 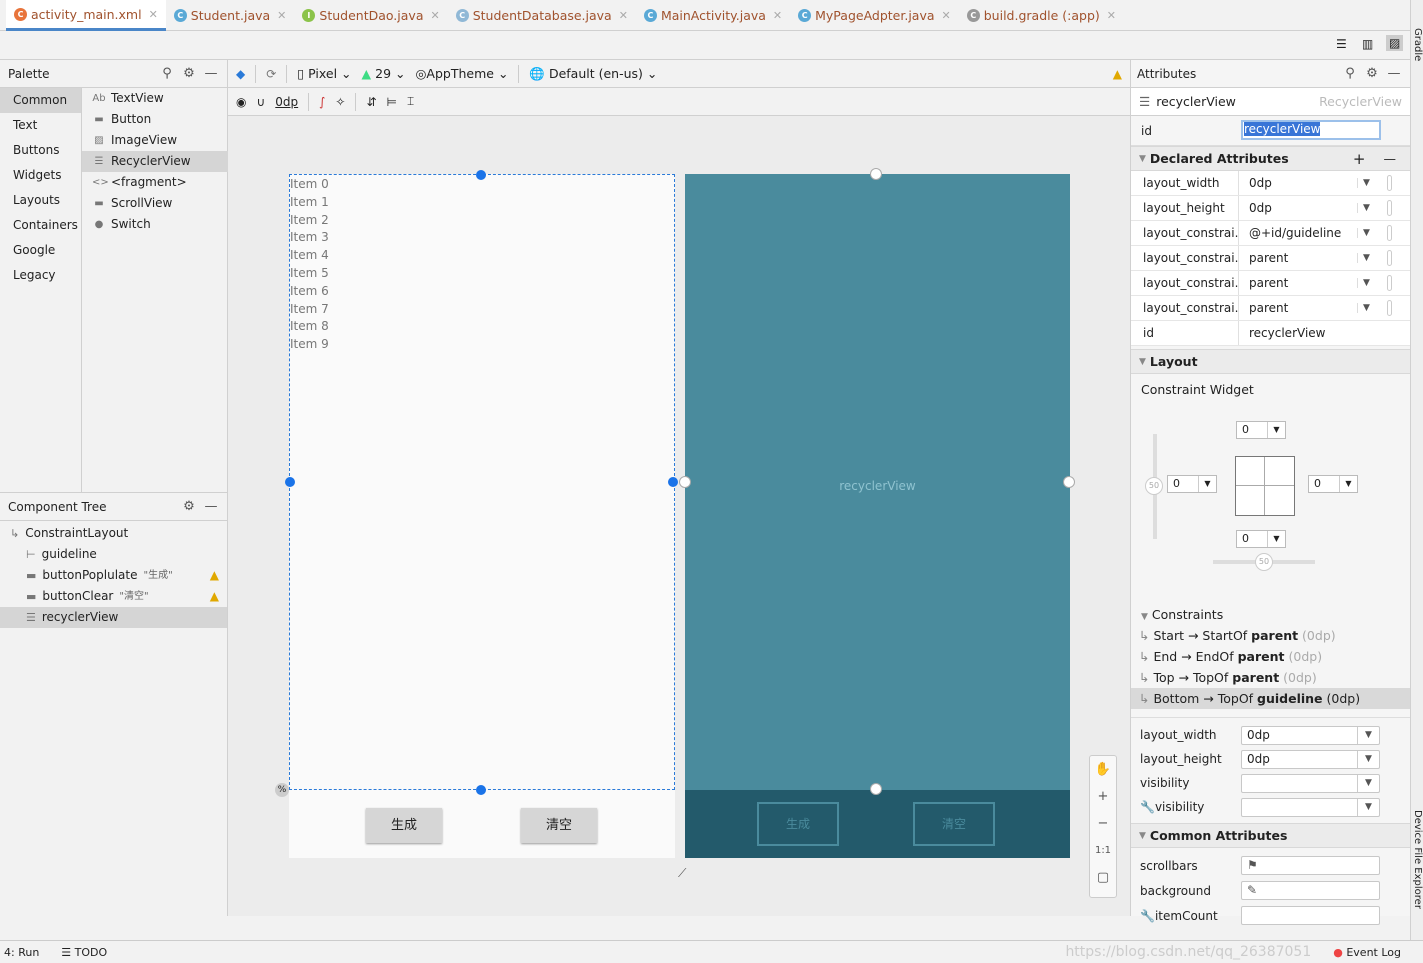 I want to click on attribute-value: recyclerView, so click(x=1324, y=333).